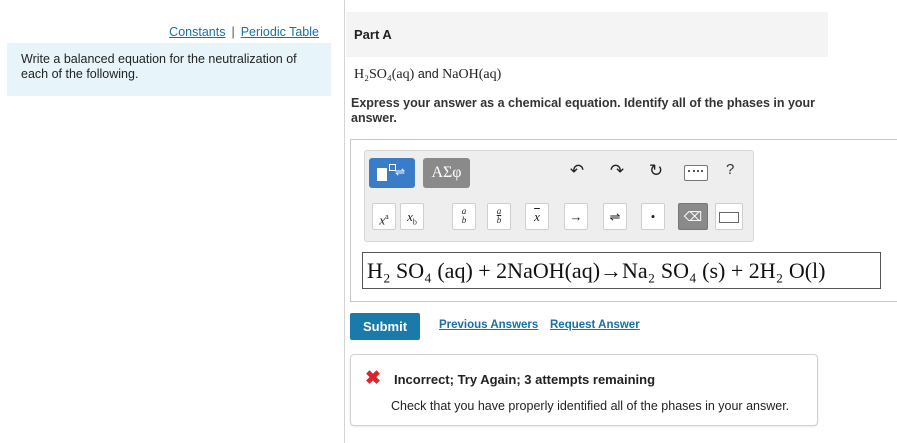 This screenshot has width=897, height=443. I want to click on greek-symbols-button: ΑΣφ, so click(446, 173).